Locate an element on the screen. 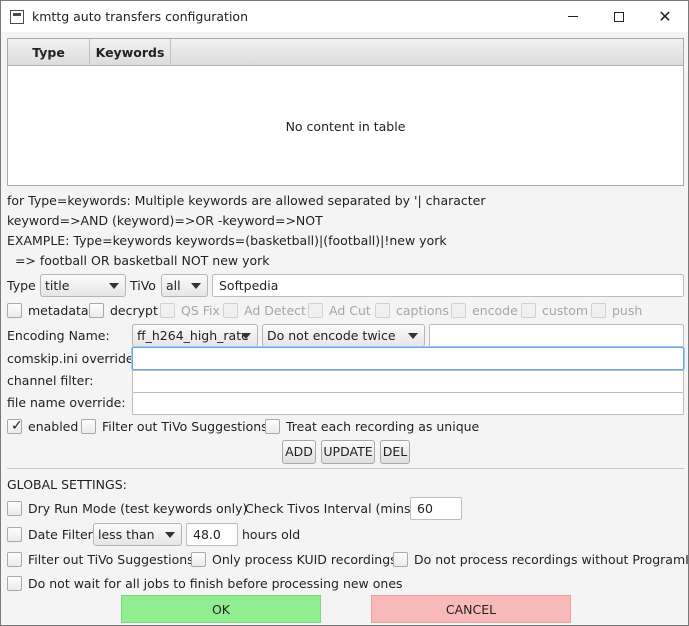  comskip-override-input is located at coordinates (408, 358).